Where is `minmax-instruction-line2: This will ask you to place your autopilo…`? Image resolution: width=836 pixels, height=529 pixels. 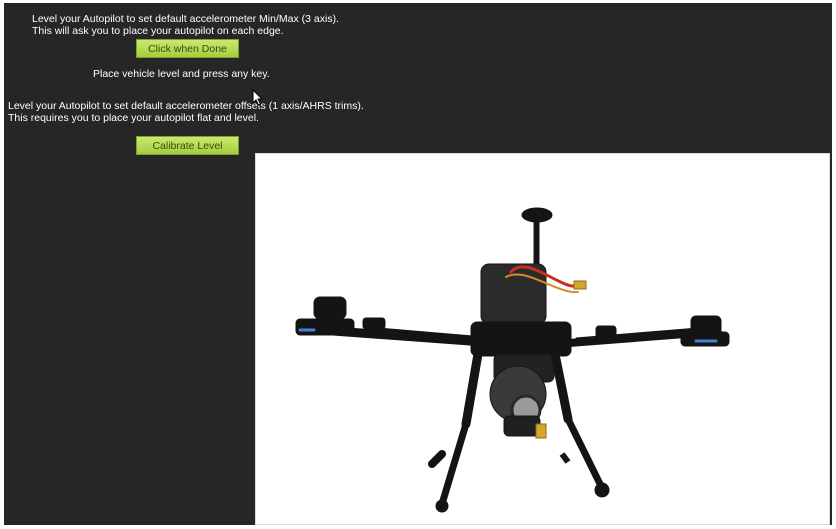
minmax-instruction-line2: This will ask you to place your autopilo… is located at coordinates (158, 31).